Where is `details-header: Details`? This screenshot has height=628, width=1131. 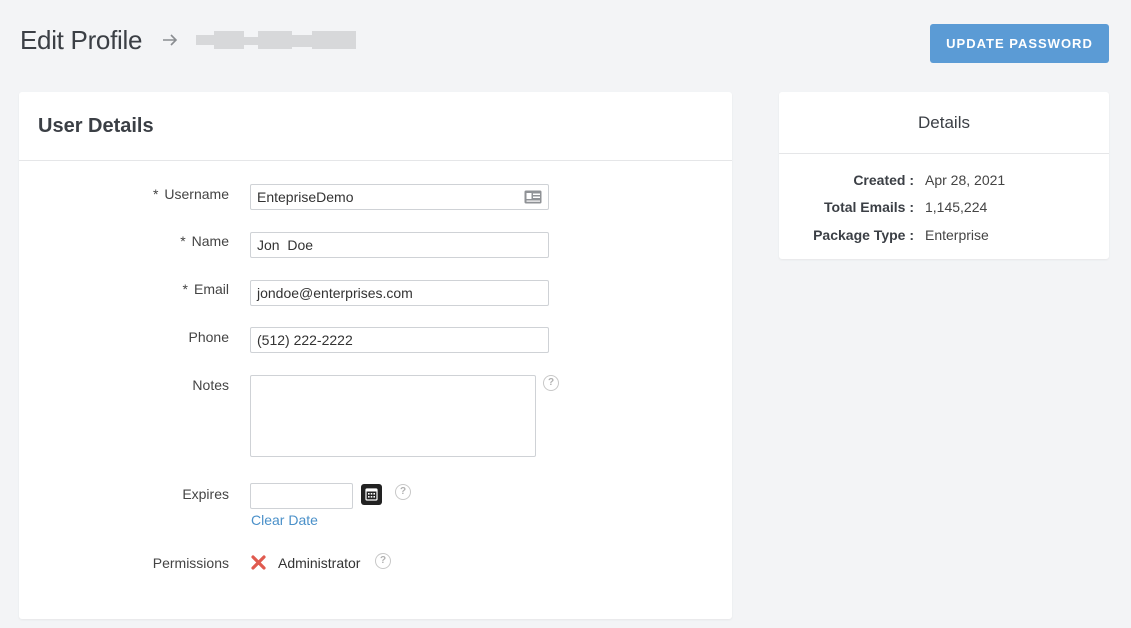
details-header: Details is located at coordinates (944, 123).